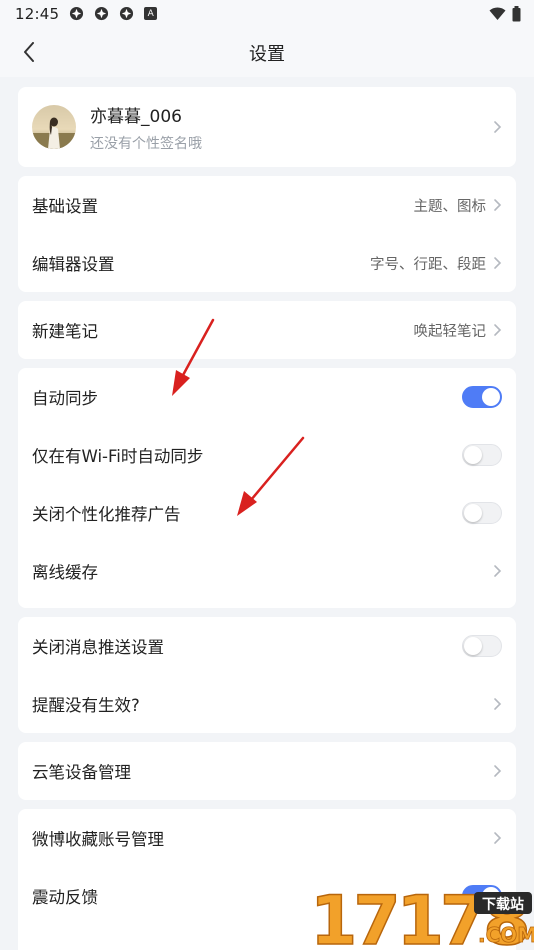 This screenshot has height=950, width=534. Describe the element at coordinates (267, 455) in the screenshot. I see `wifi-sync-row: 仅在有Wi-Fi时自动同步` at that location.